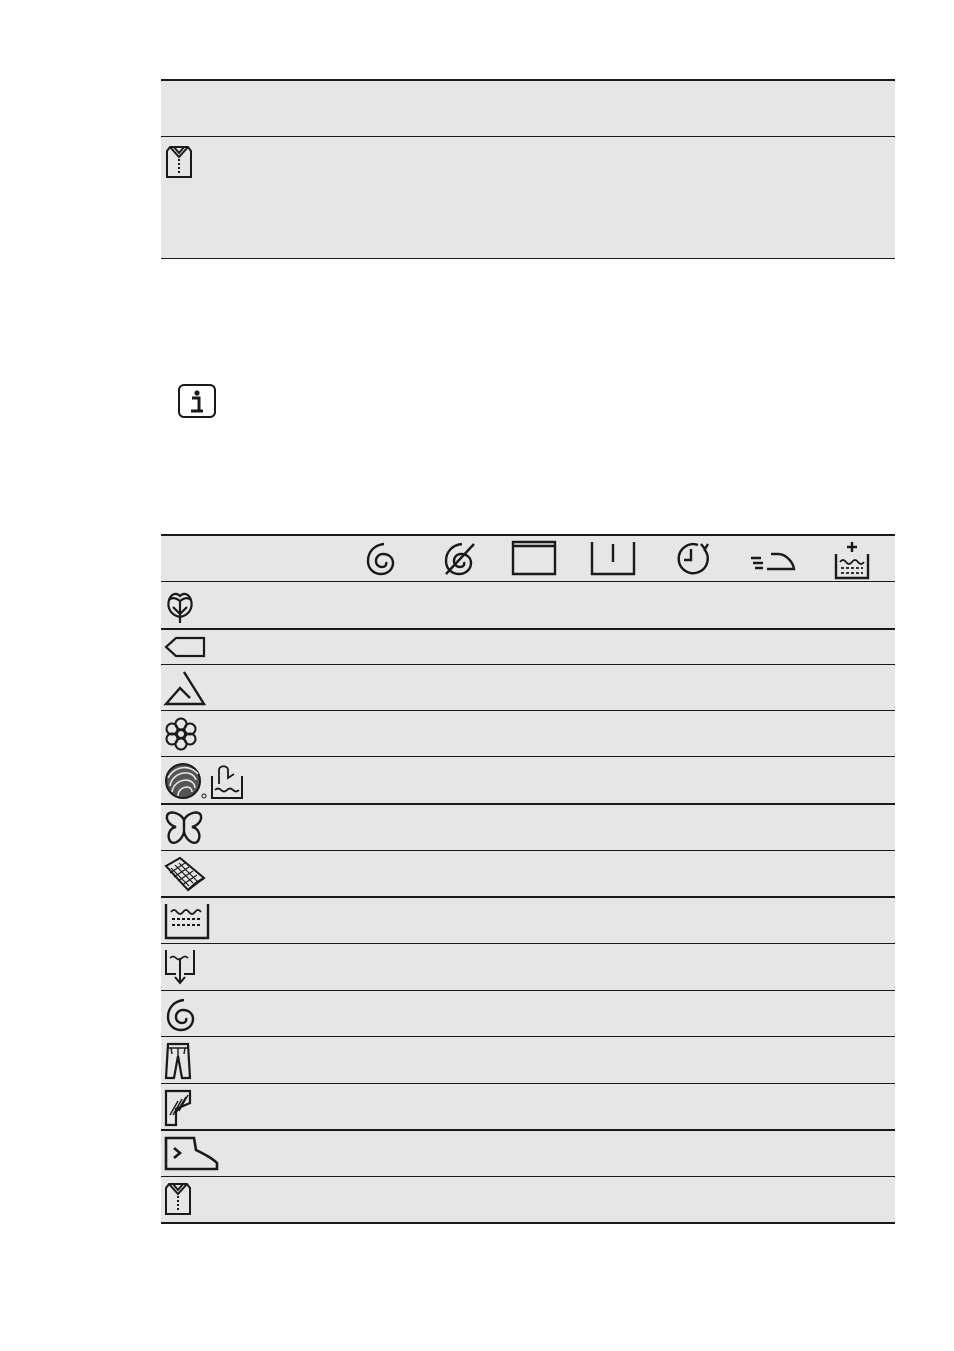  What do you see at coordinates (178, 1199) in the screenshot?
I see `shirts-icon` at bounding box center [178, 1199].